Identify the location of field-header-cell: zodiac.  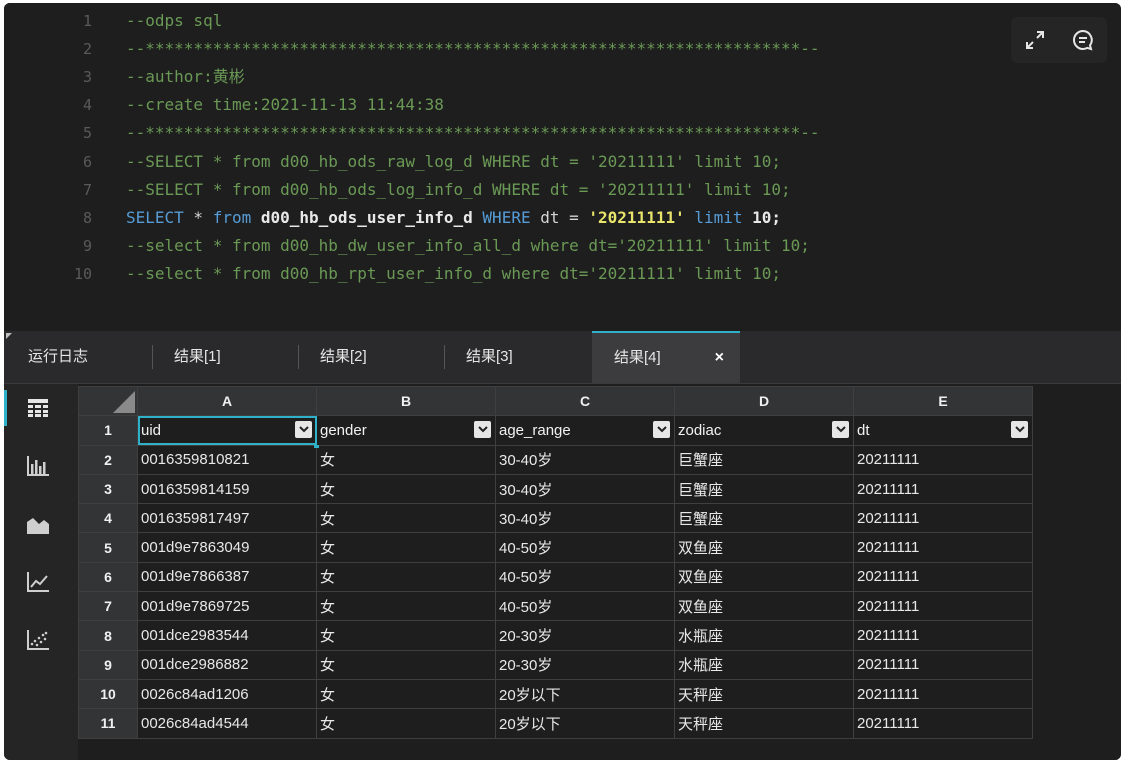
(764, 430).